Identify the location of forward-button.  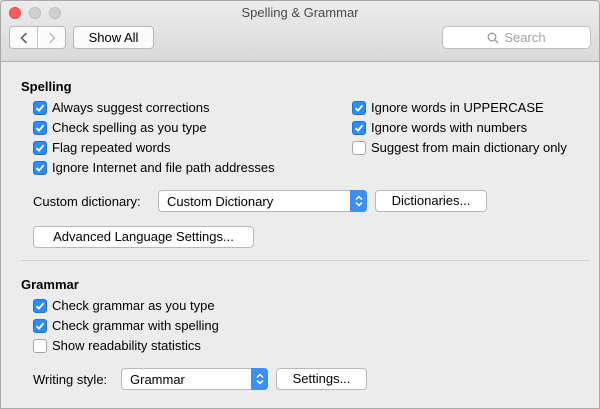
(51, 37).